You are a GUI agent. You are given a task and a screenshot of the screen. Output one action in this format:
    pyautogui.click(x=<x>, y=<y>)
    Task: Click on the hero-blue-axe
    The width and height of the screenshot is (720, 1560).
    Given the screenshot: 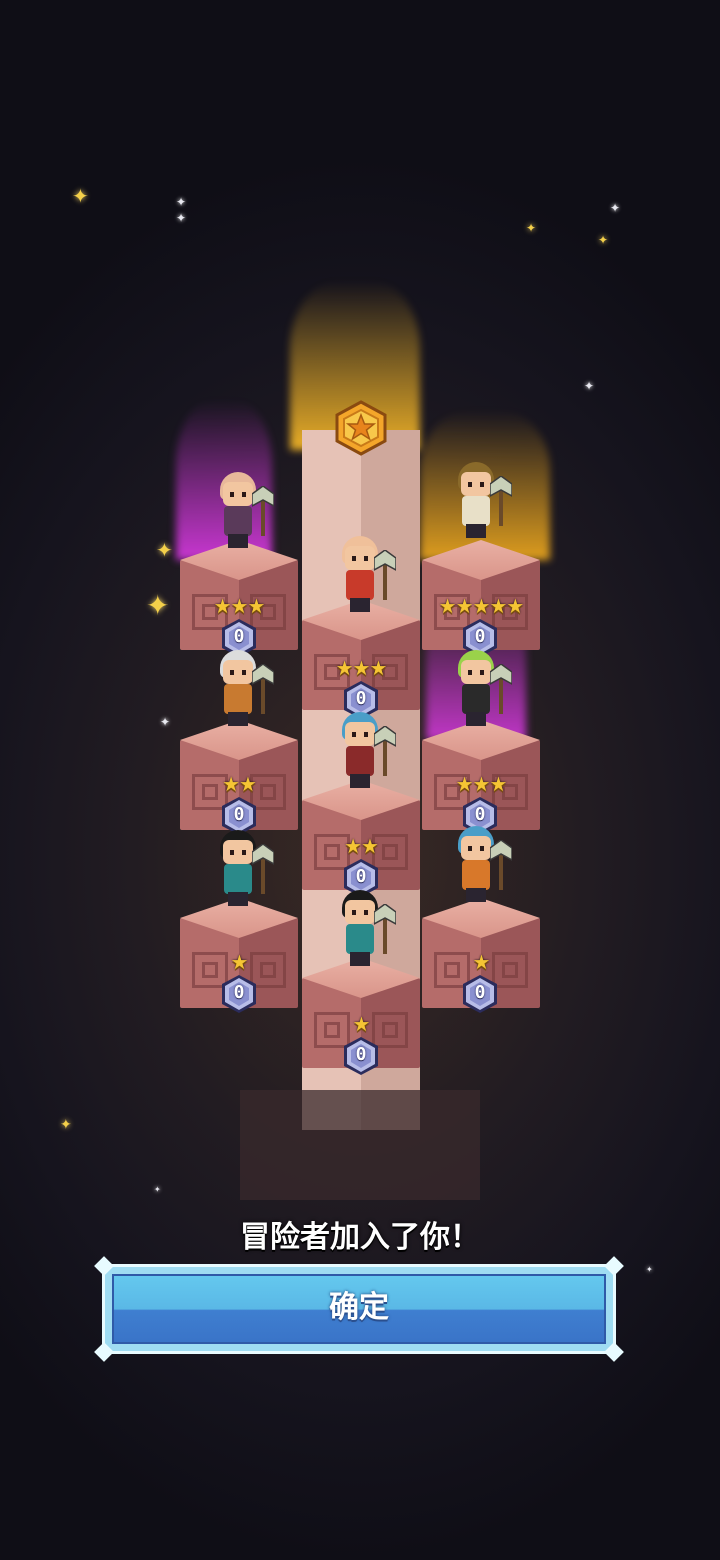 What is the action you would take?
    pyautogui.click(x=363, y=752)
    